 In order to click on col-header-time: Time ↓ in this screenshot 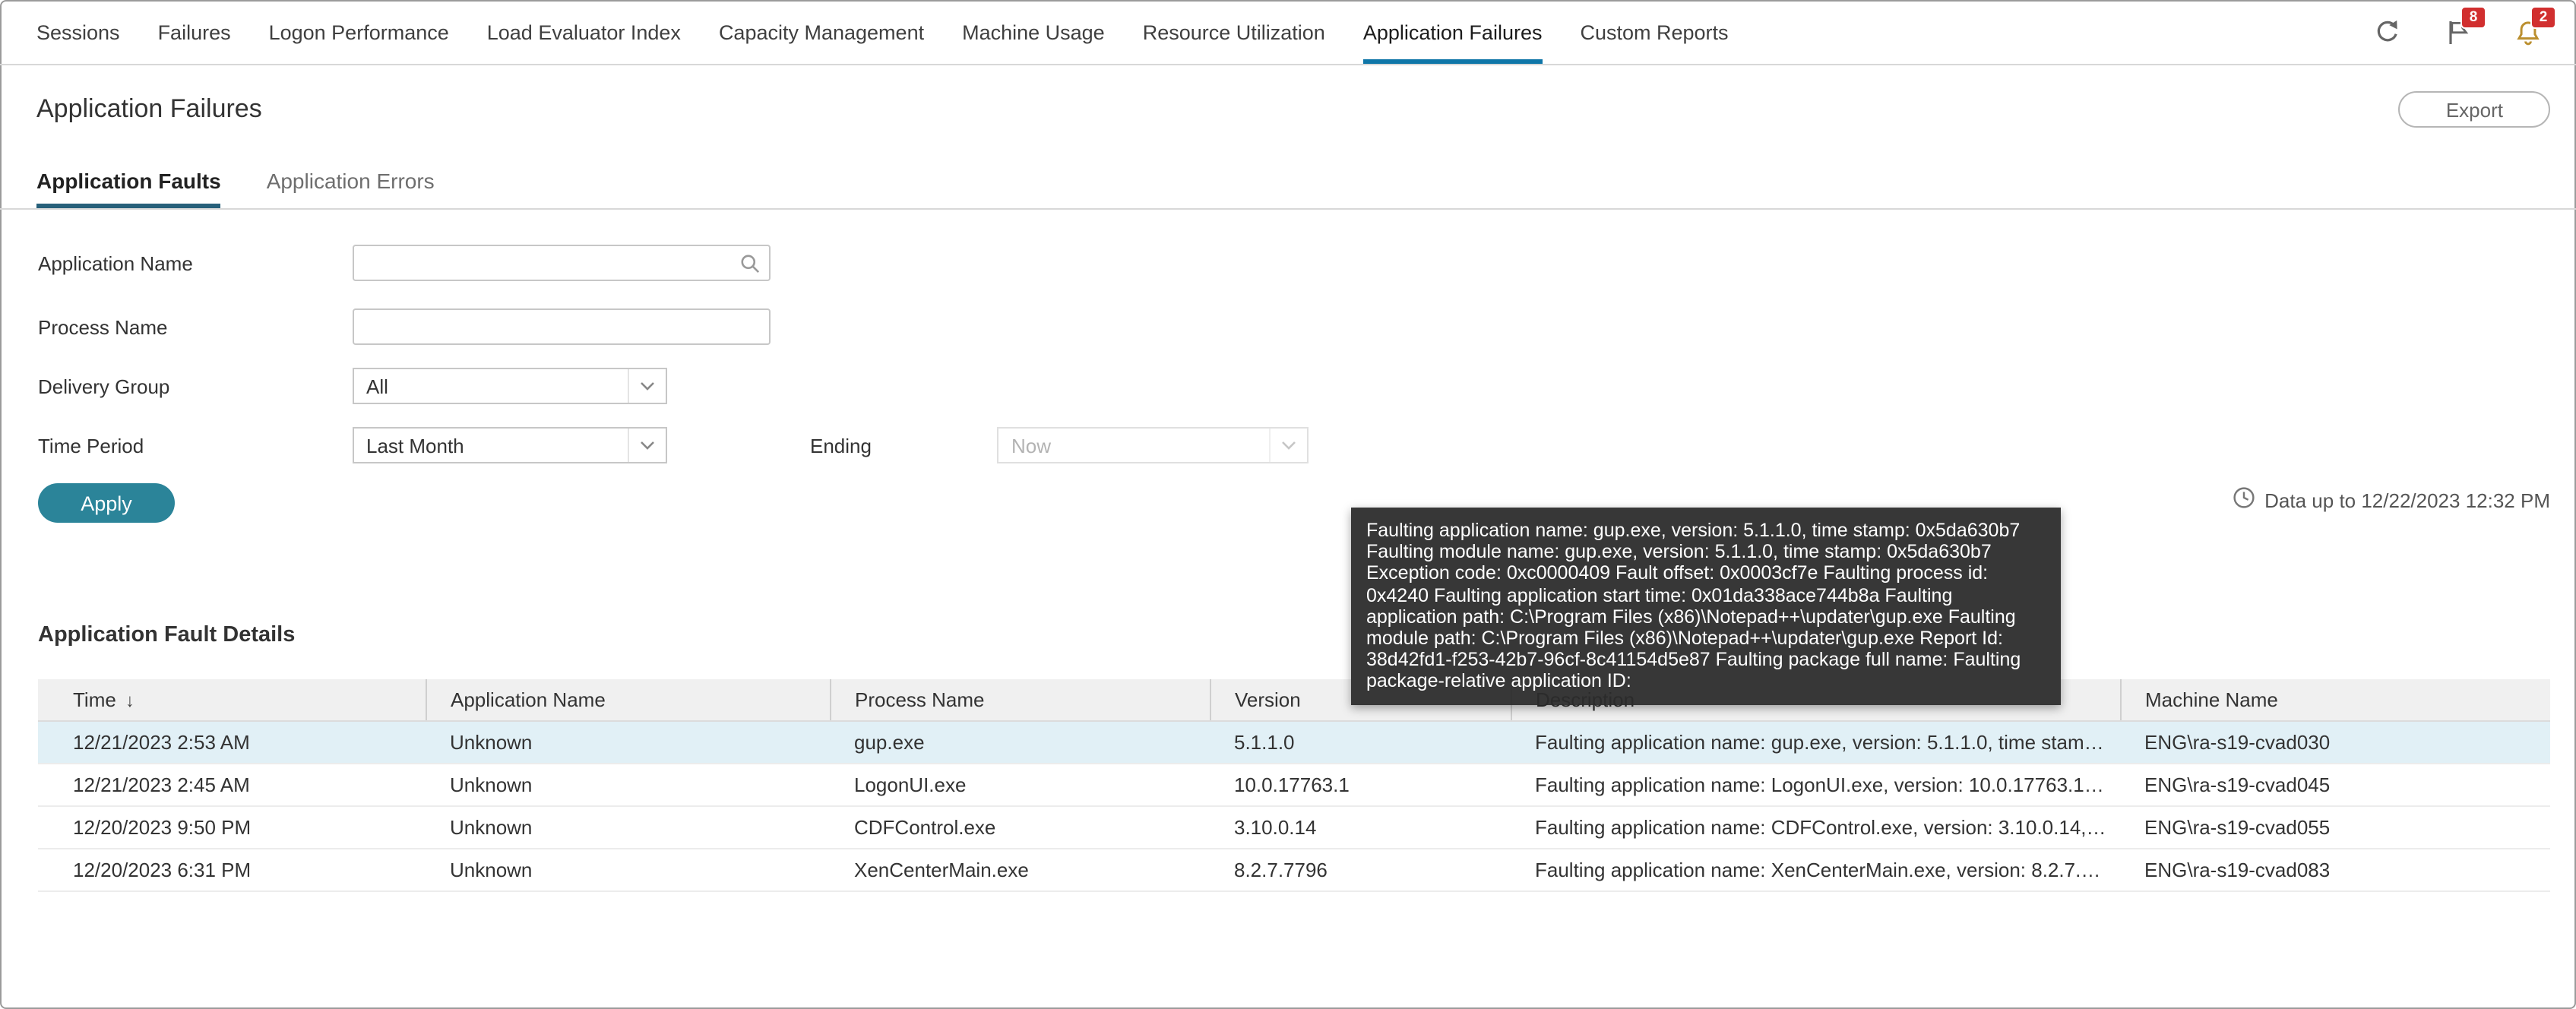, I will do `click(232, 700)`.